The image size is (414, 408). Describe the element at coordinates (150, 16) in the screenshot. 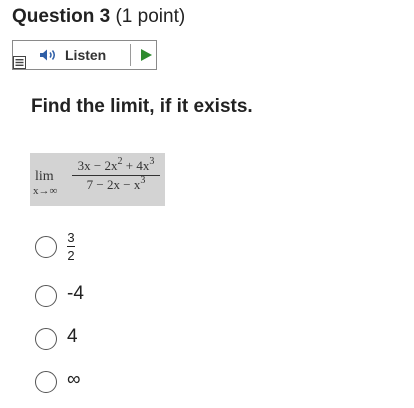

I see `question-points: (1 point)` at that location.